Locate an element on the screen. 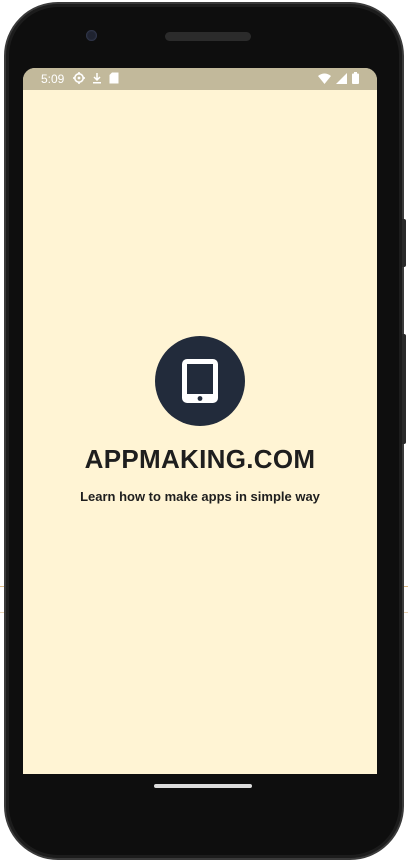 The width and height of the screenshot is (408, 863). app-subtitle: Learn how to make apps in simple way is located at coordinates (200, 496).